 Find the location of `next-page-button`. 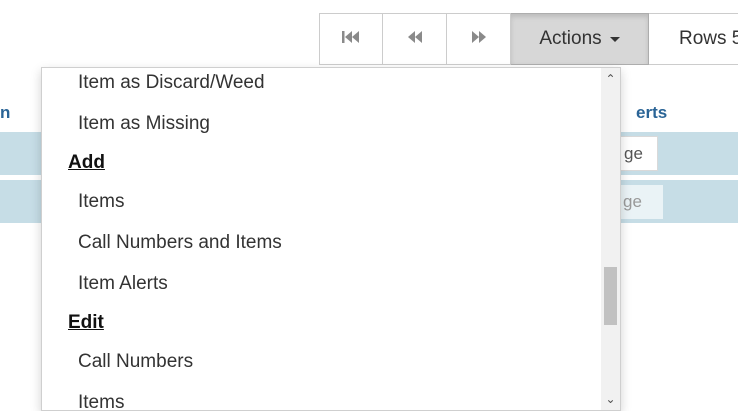

next-page-button is located at coordinates (479, 39).